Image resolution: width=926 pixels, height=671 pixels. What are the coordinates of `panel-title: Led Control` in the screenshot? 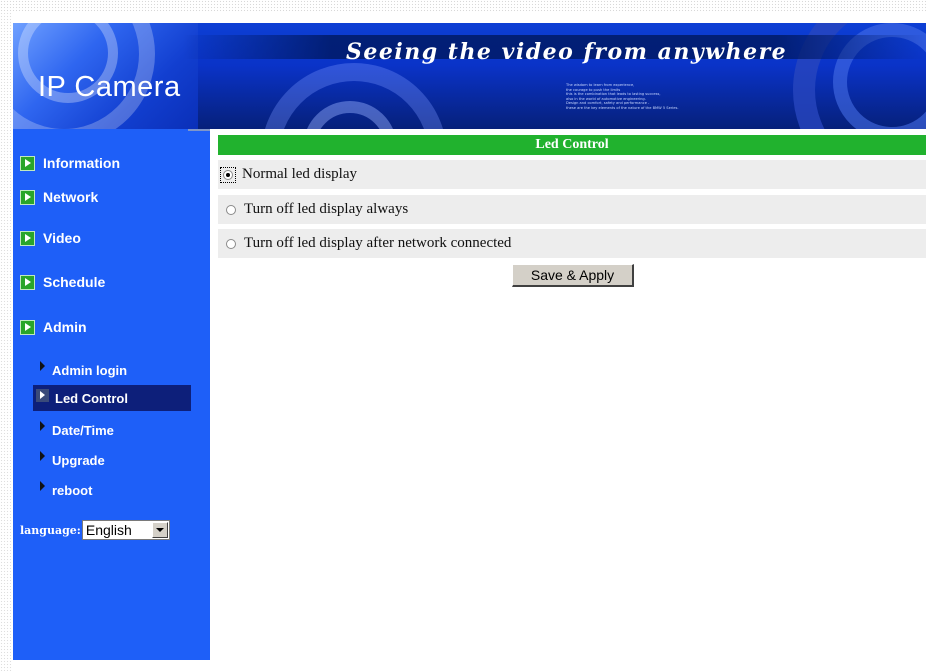 It's located at (572, 145).